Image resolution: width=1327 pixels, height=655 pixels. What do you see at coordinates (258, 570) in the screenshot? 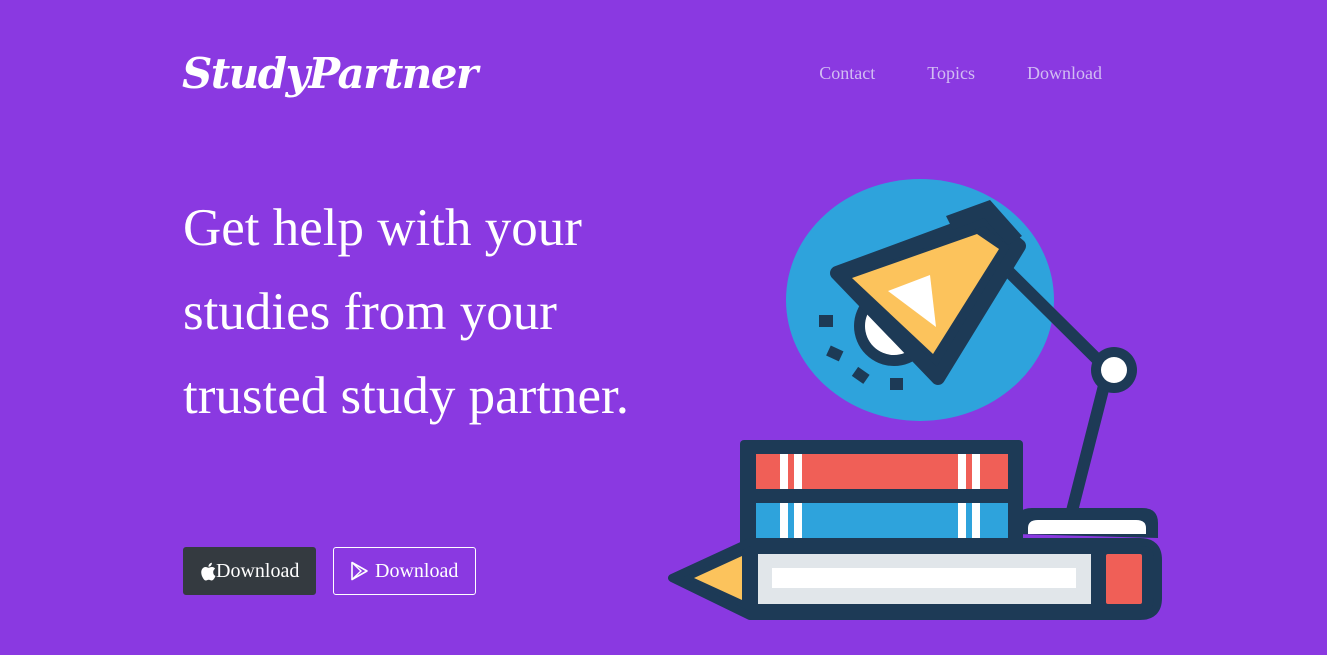
I see `app-store-download-label: Download` at bounding box center [258, 570].